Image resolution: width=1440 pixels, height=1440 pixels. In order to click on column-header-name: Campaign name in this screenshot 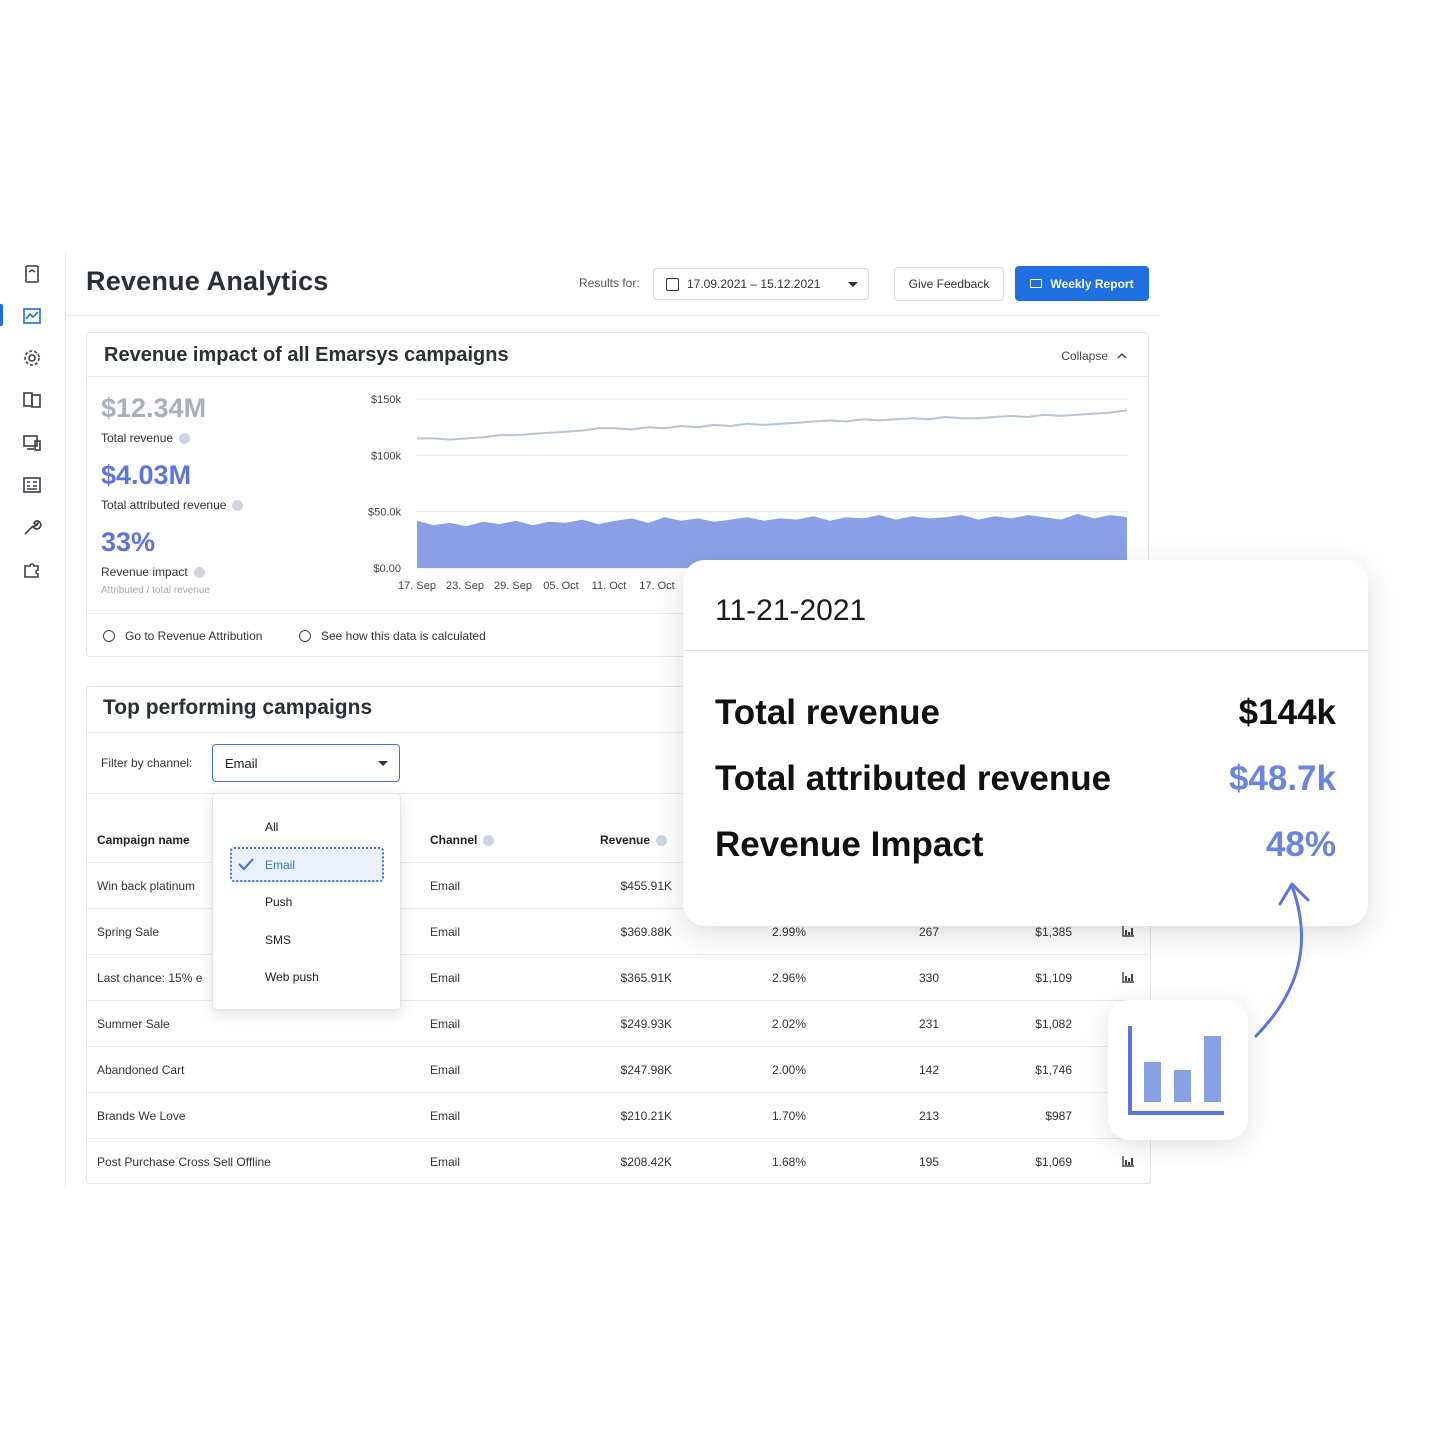, I will do `click(143, 840)`.